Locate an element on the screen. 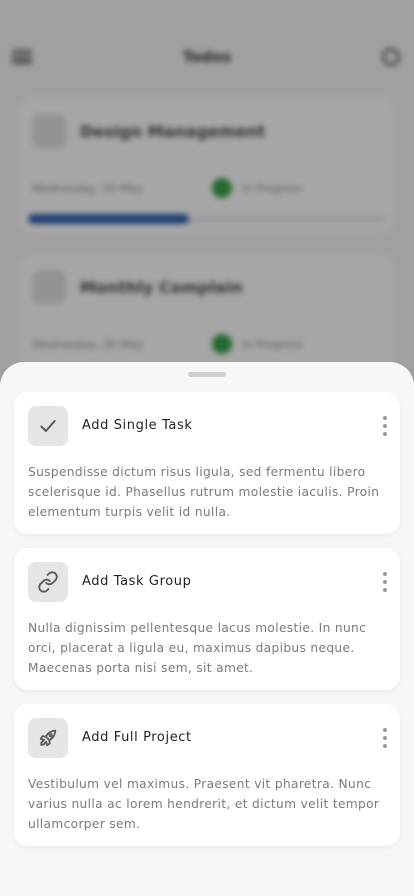 Image resolution: width=414 pixels, height=896 pixels. sheet-drag-handle is located at coordinates (207, 374).